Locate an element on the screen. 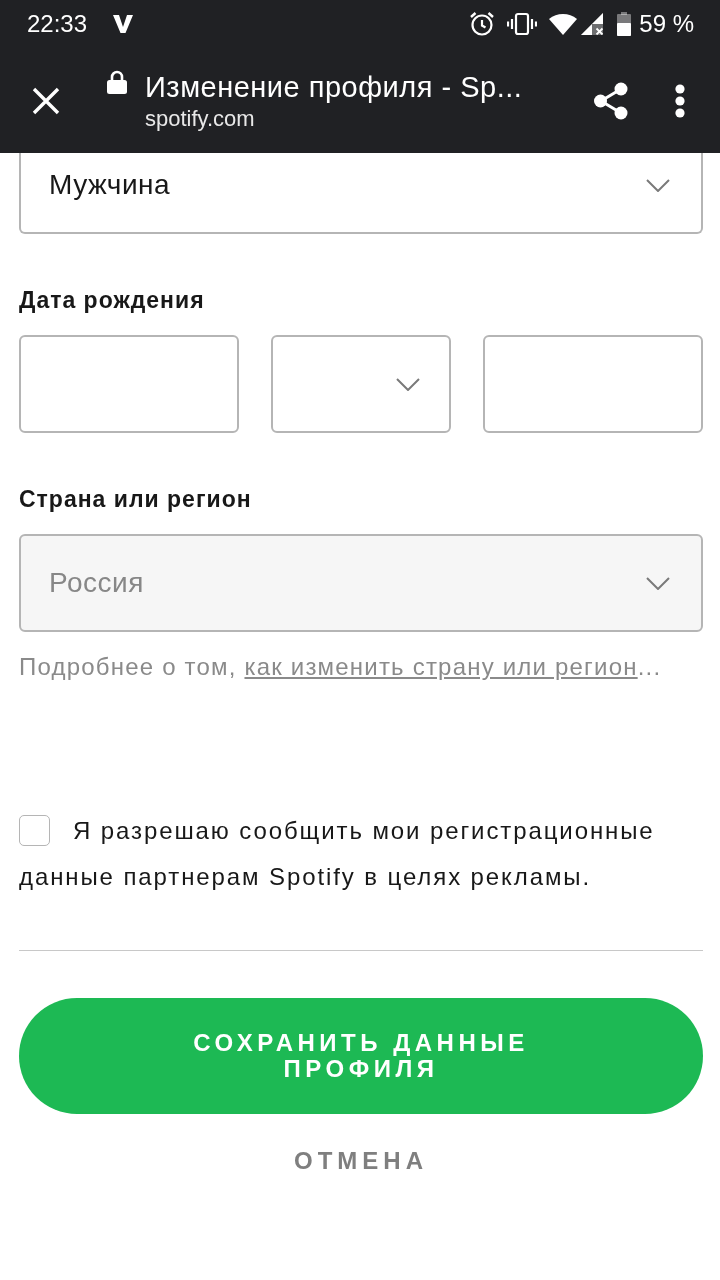 This screenshot has height=1280, width=720. share-button is located at coordinates (611, 100).